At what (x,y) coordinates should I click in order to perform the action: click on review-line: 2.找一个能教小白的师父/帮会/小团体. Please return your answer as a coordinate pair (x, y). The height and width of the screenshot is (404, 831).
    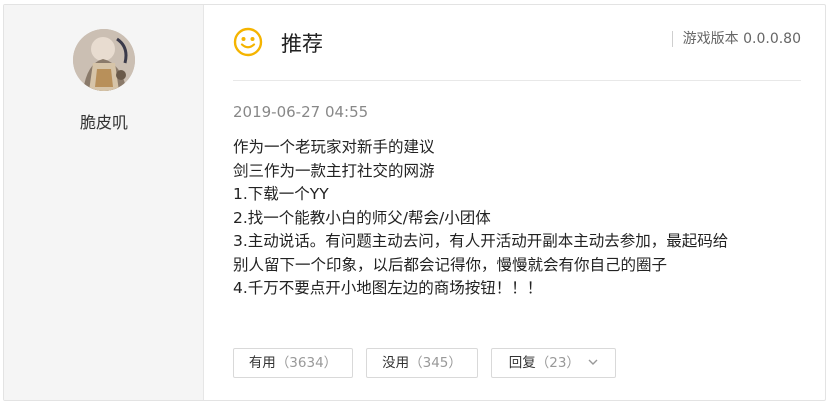
    Looking at the image, I should click on (362, 217).